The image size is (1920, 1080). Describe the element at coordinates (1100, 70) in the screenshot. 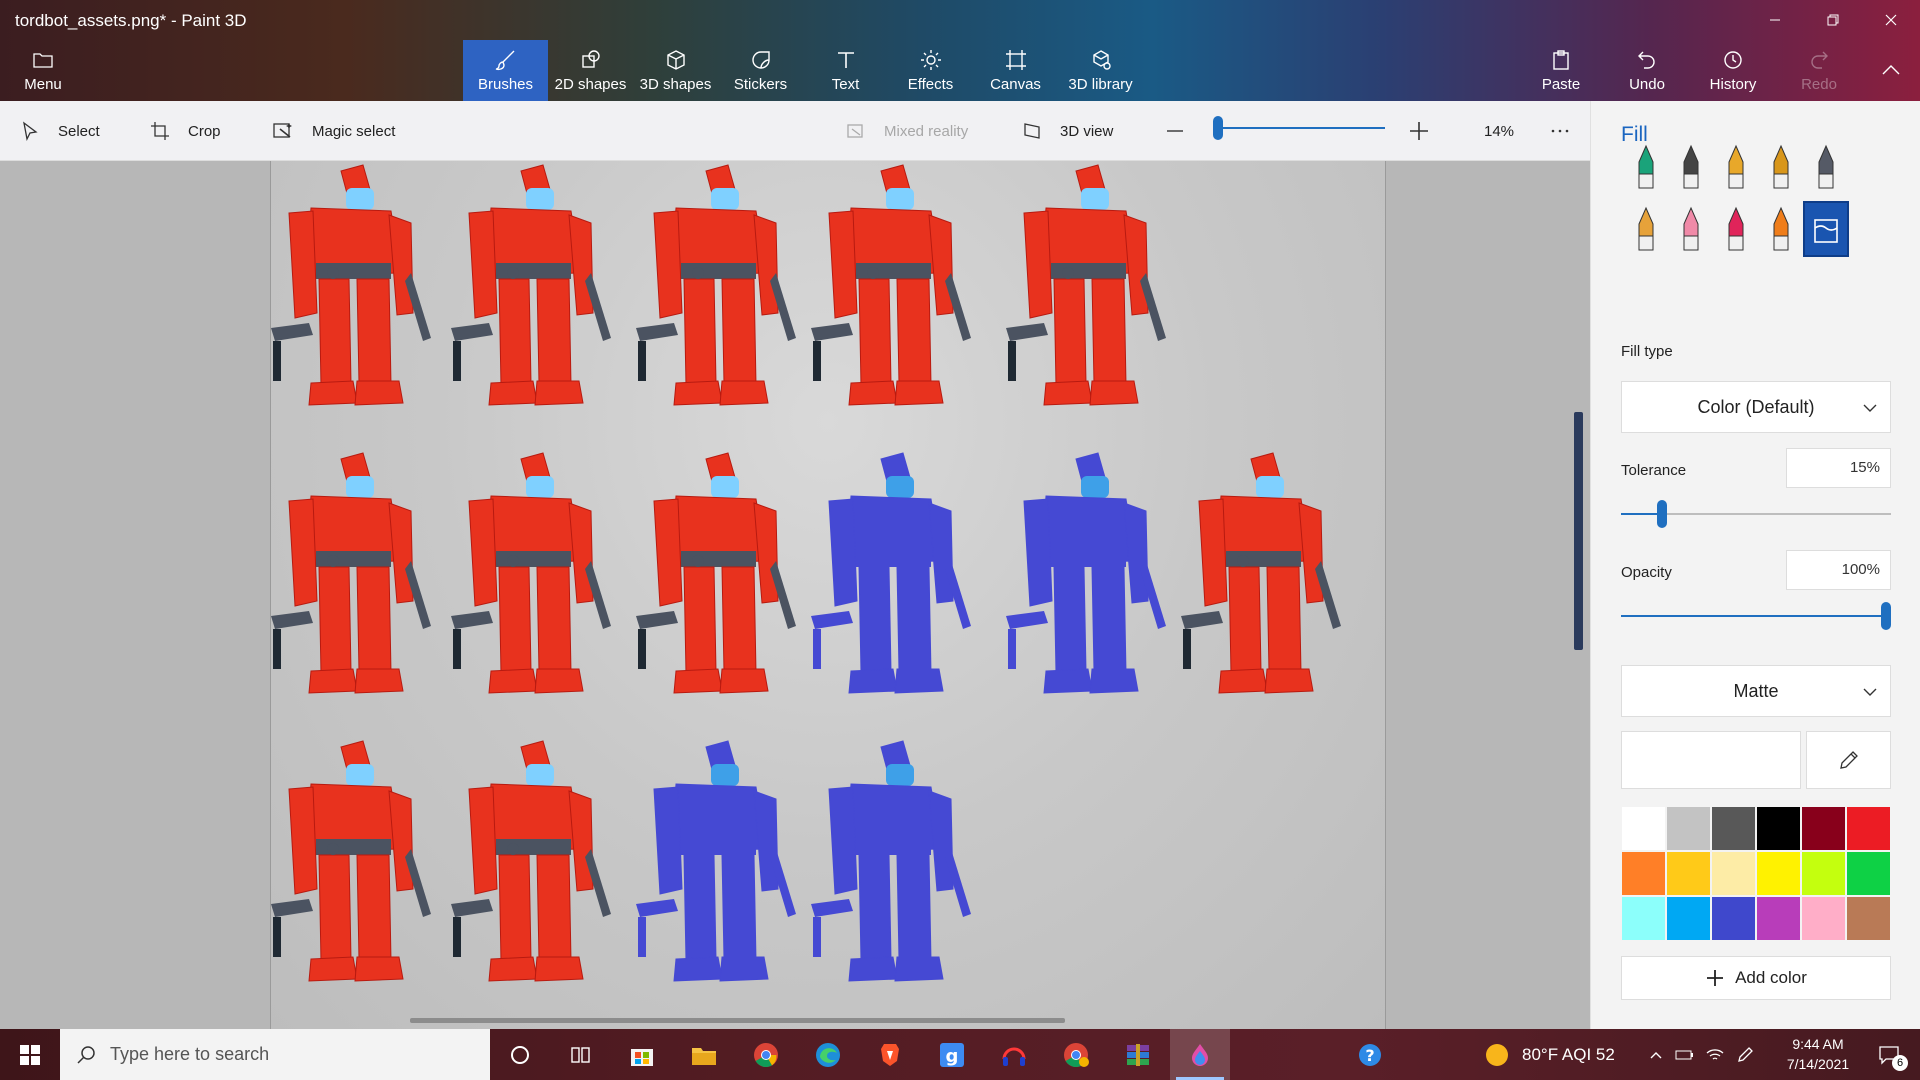

I see `tab-3d-library: 3D library` at that location.